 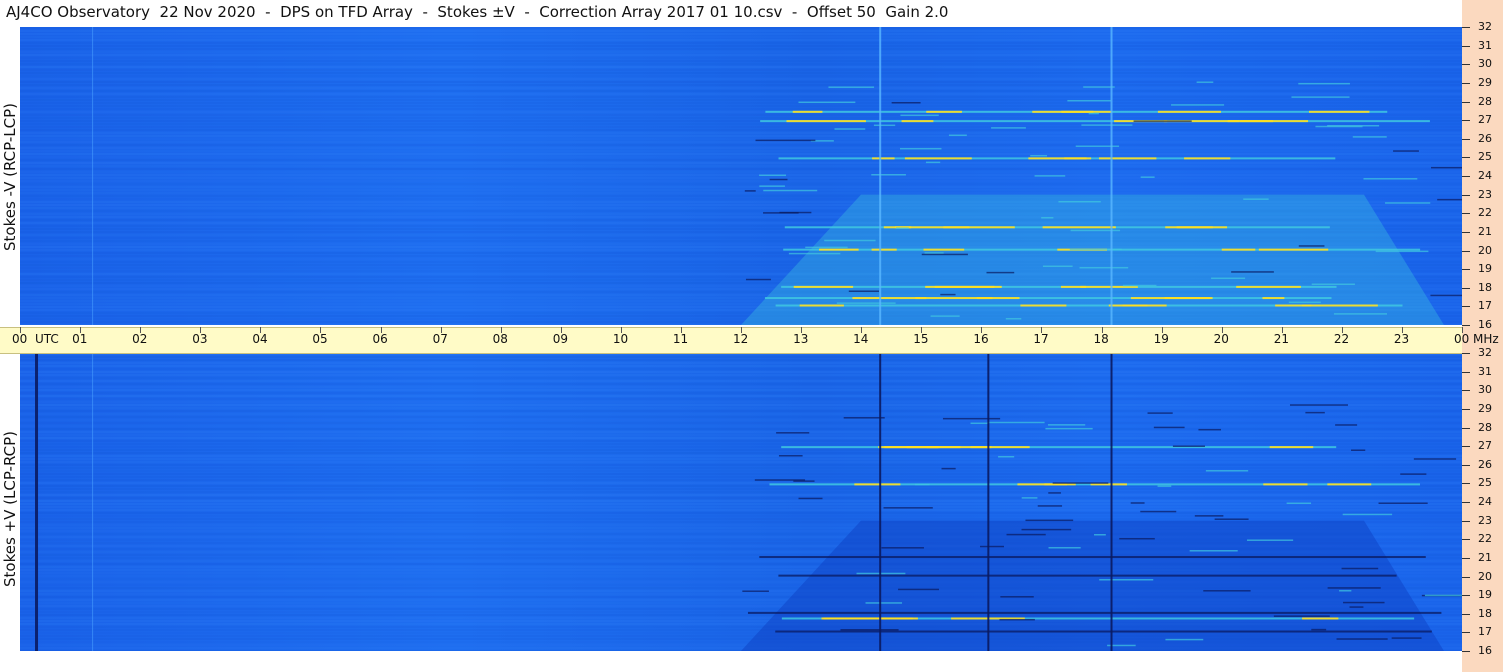 I want to click on mhz-tick-label: 18, so click(x=1485, y=287).